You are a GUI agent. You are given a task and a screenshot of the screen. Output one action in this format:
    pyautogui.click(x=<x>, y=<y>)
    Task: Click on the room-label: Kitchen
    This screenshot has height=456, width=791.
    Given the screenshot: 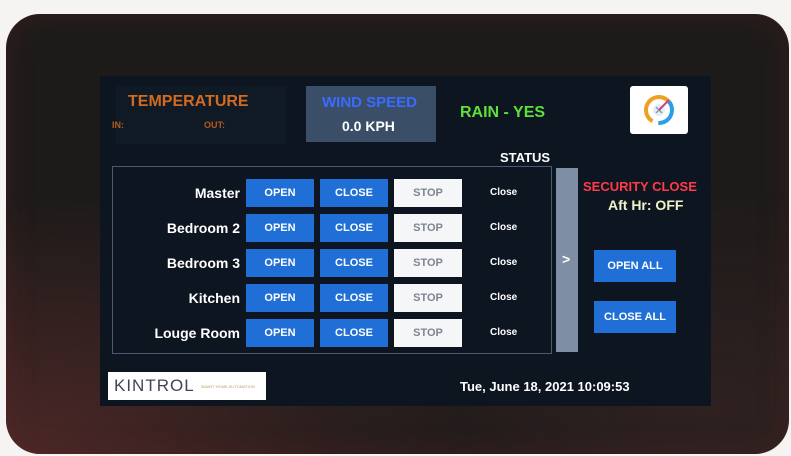 What is the action you would take?
    pyautogui.click(x=214, y=298)
    